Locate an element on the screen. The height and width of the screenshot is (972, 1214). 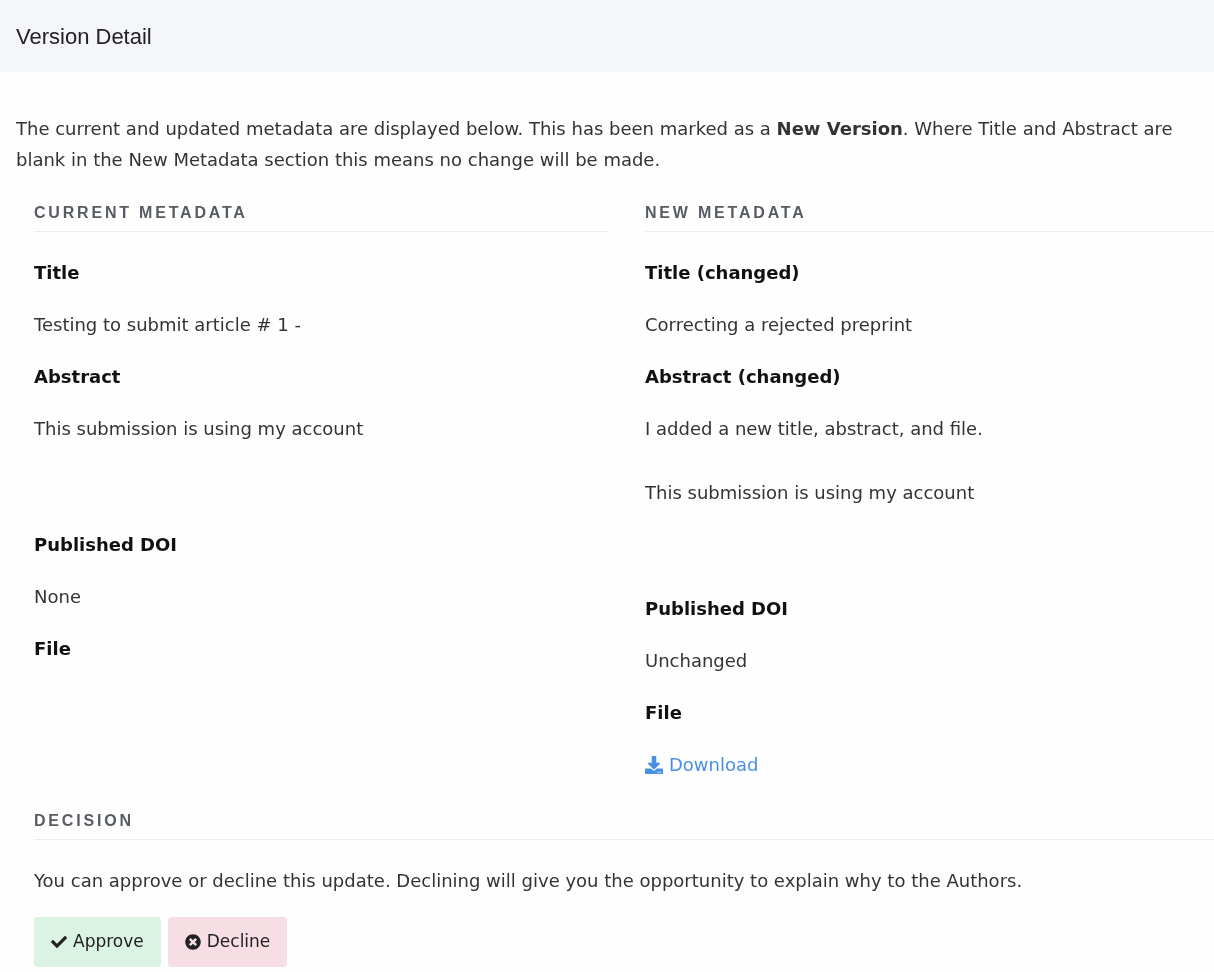
section-heading: CURRENT METADATA is located at coordinates (141, 213).